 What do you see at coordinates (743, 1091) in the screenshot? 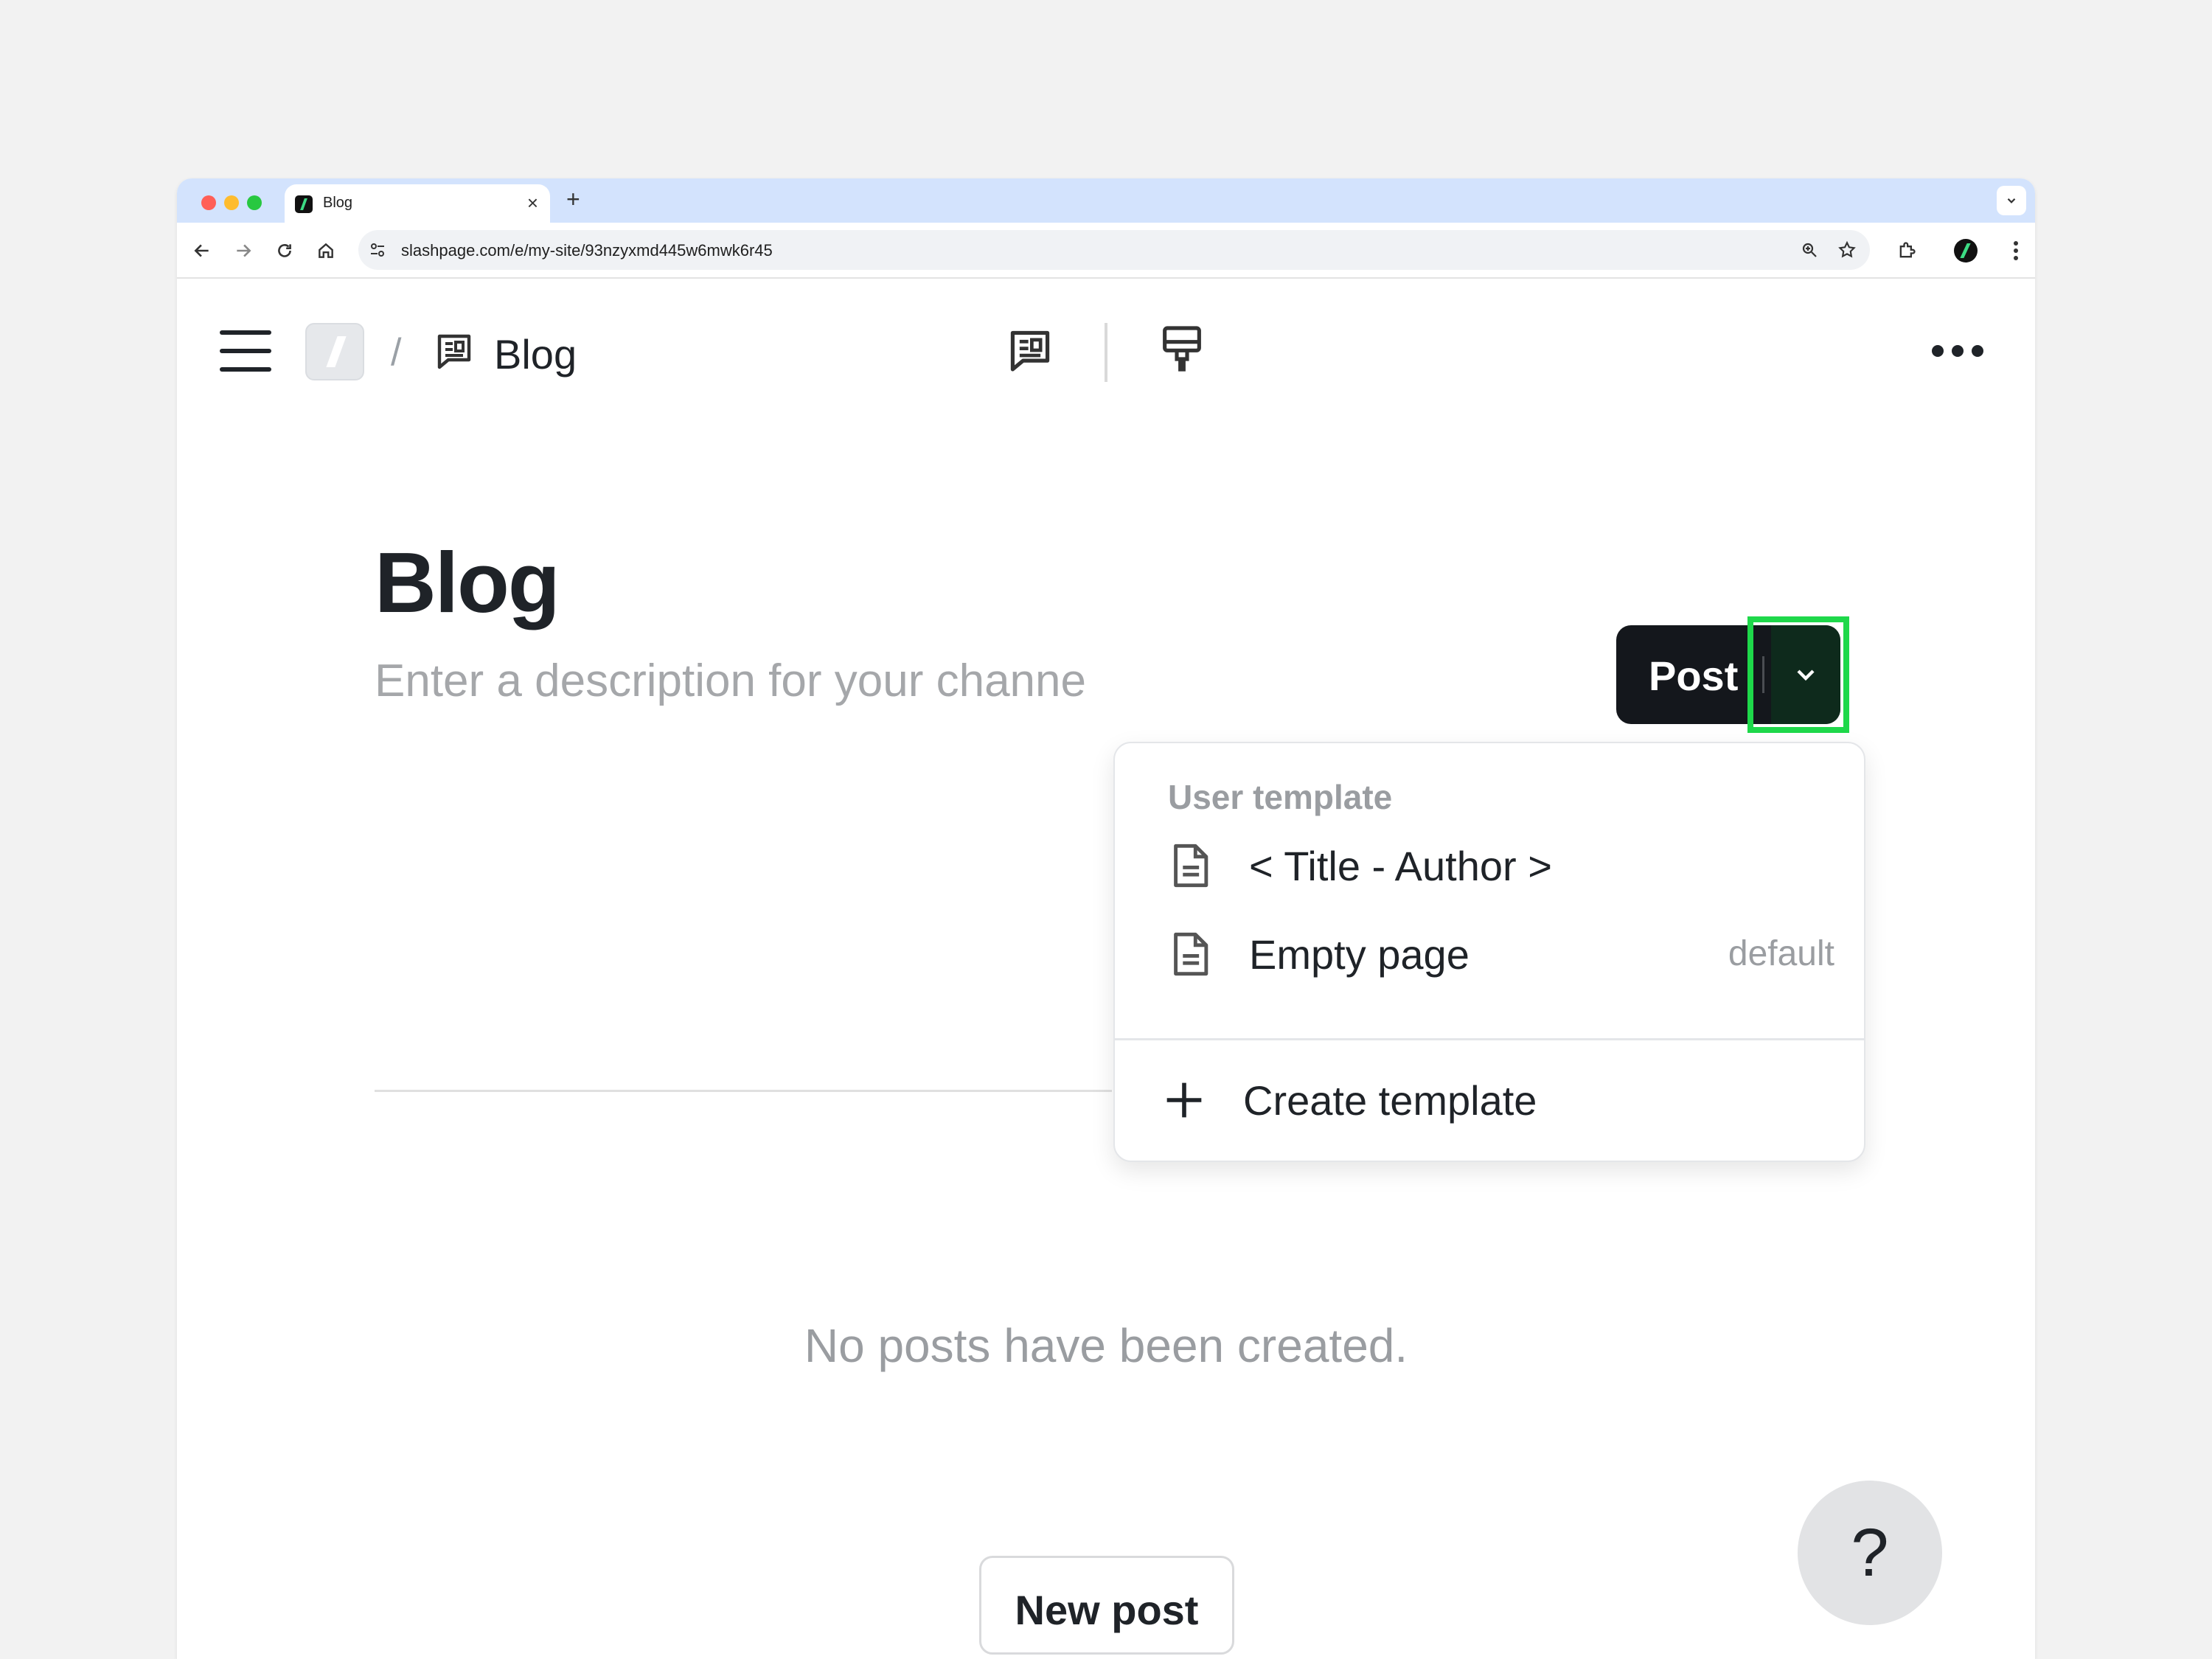
I see `divider` at bounding box center [743, 1091].